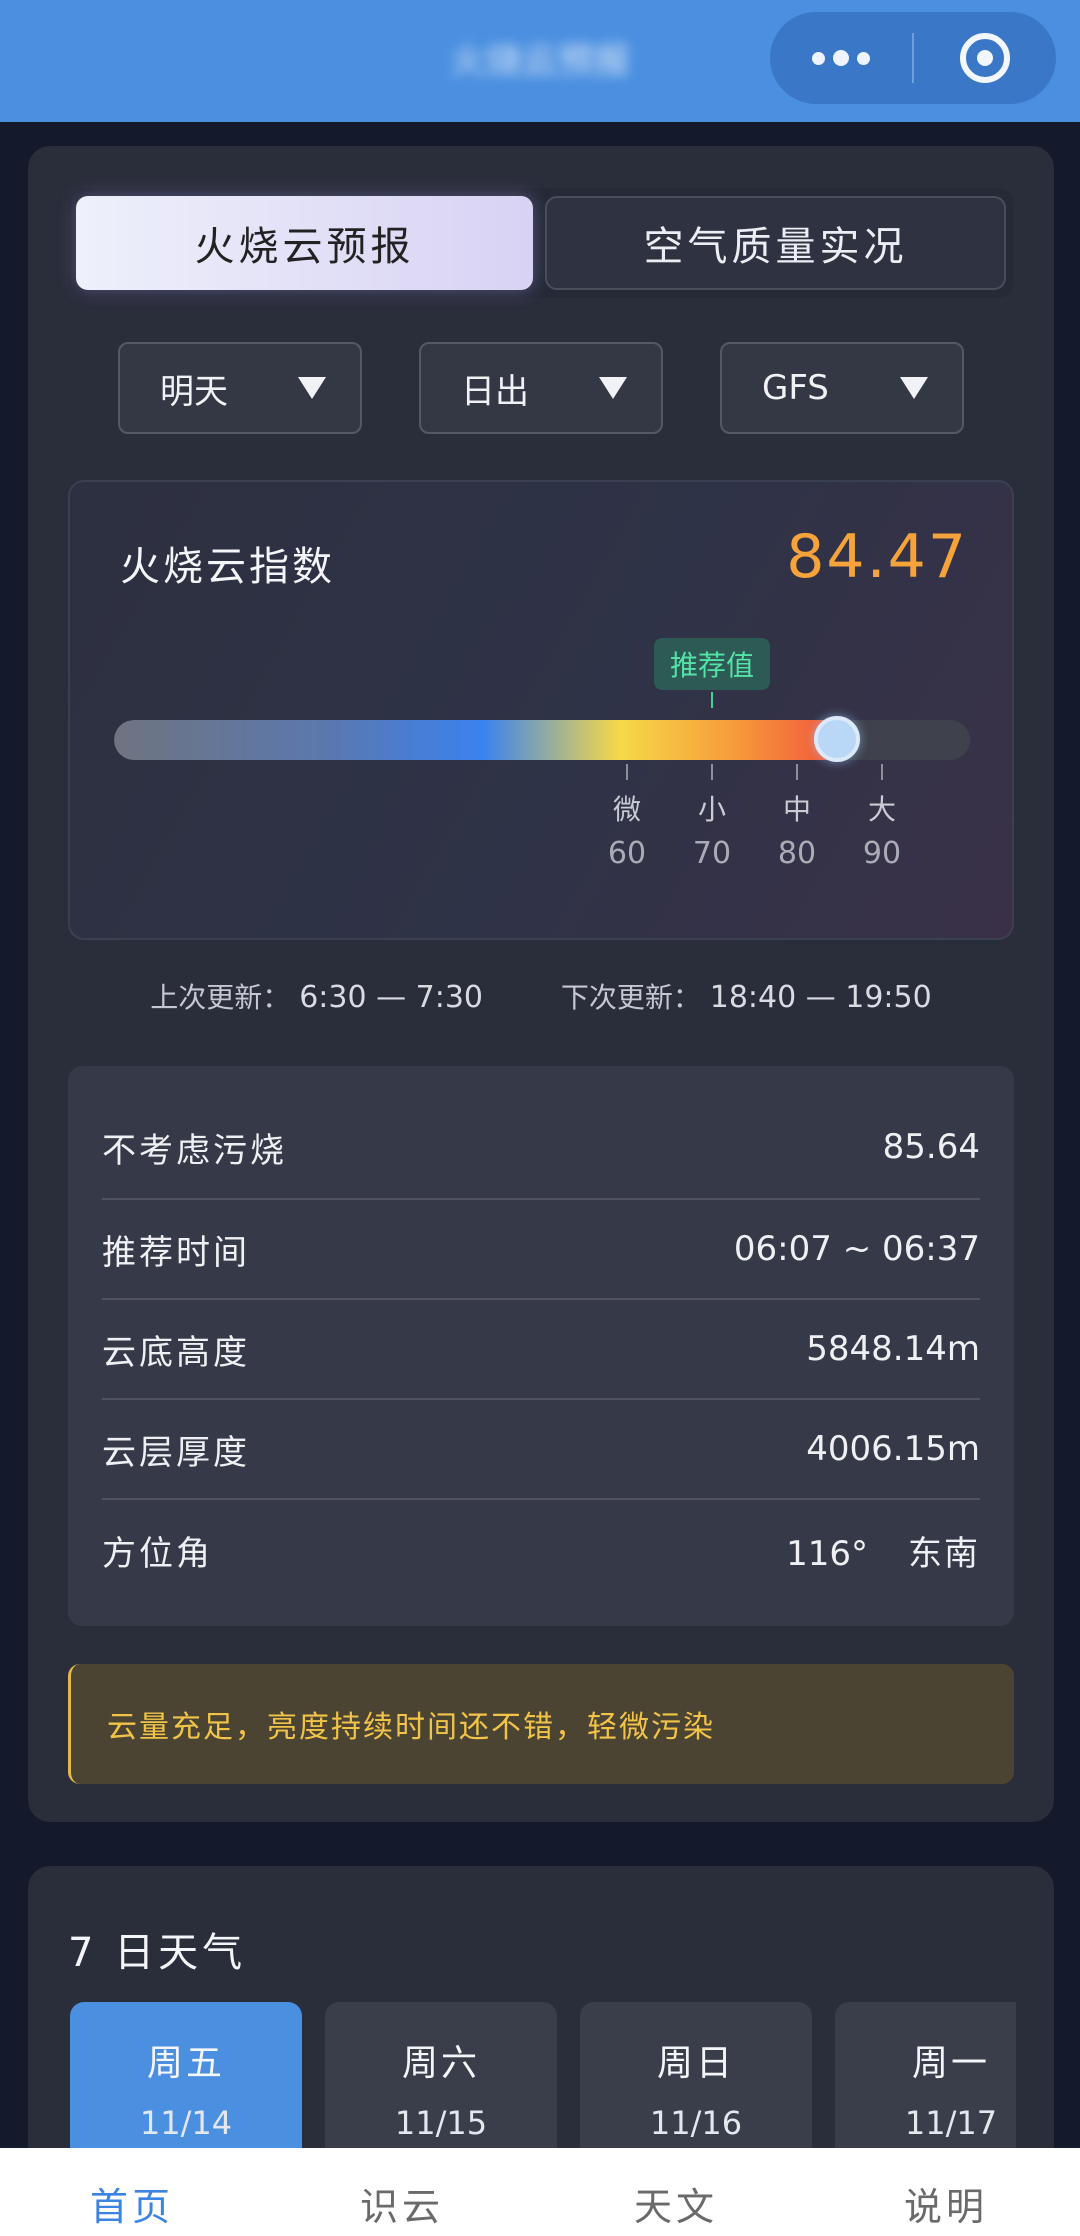 This screenshot has width=1080, height=2236. What do you see at coordinates (877, 557) in the screenshot?
I see `cloud-index-value: 84.47` at bounding box center [877, 557].